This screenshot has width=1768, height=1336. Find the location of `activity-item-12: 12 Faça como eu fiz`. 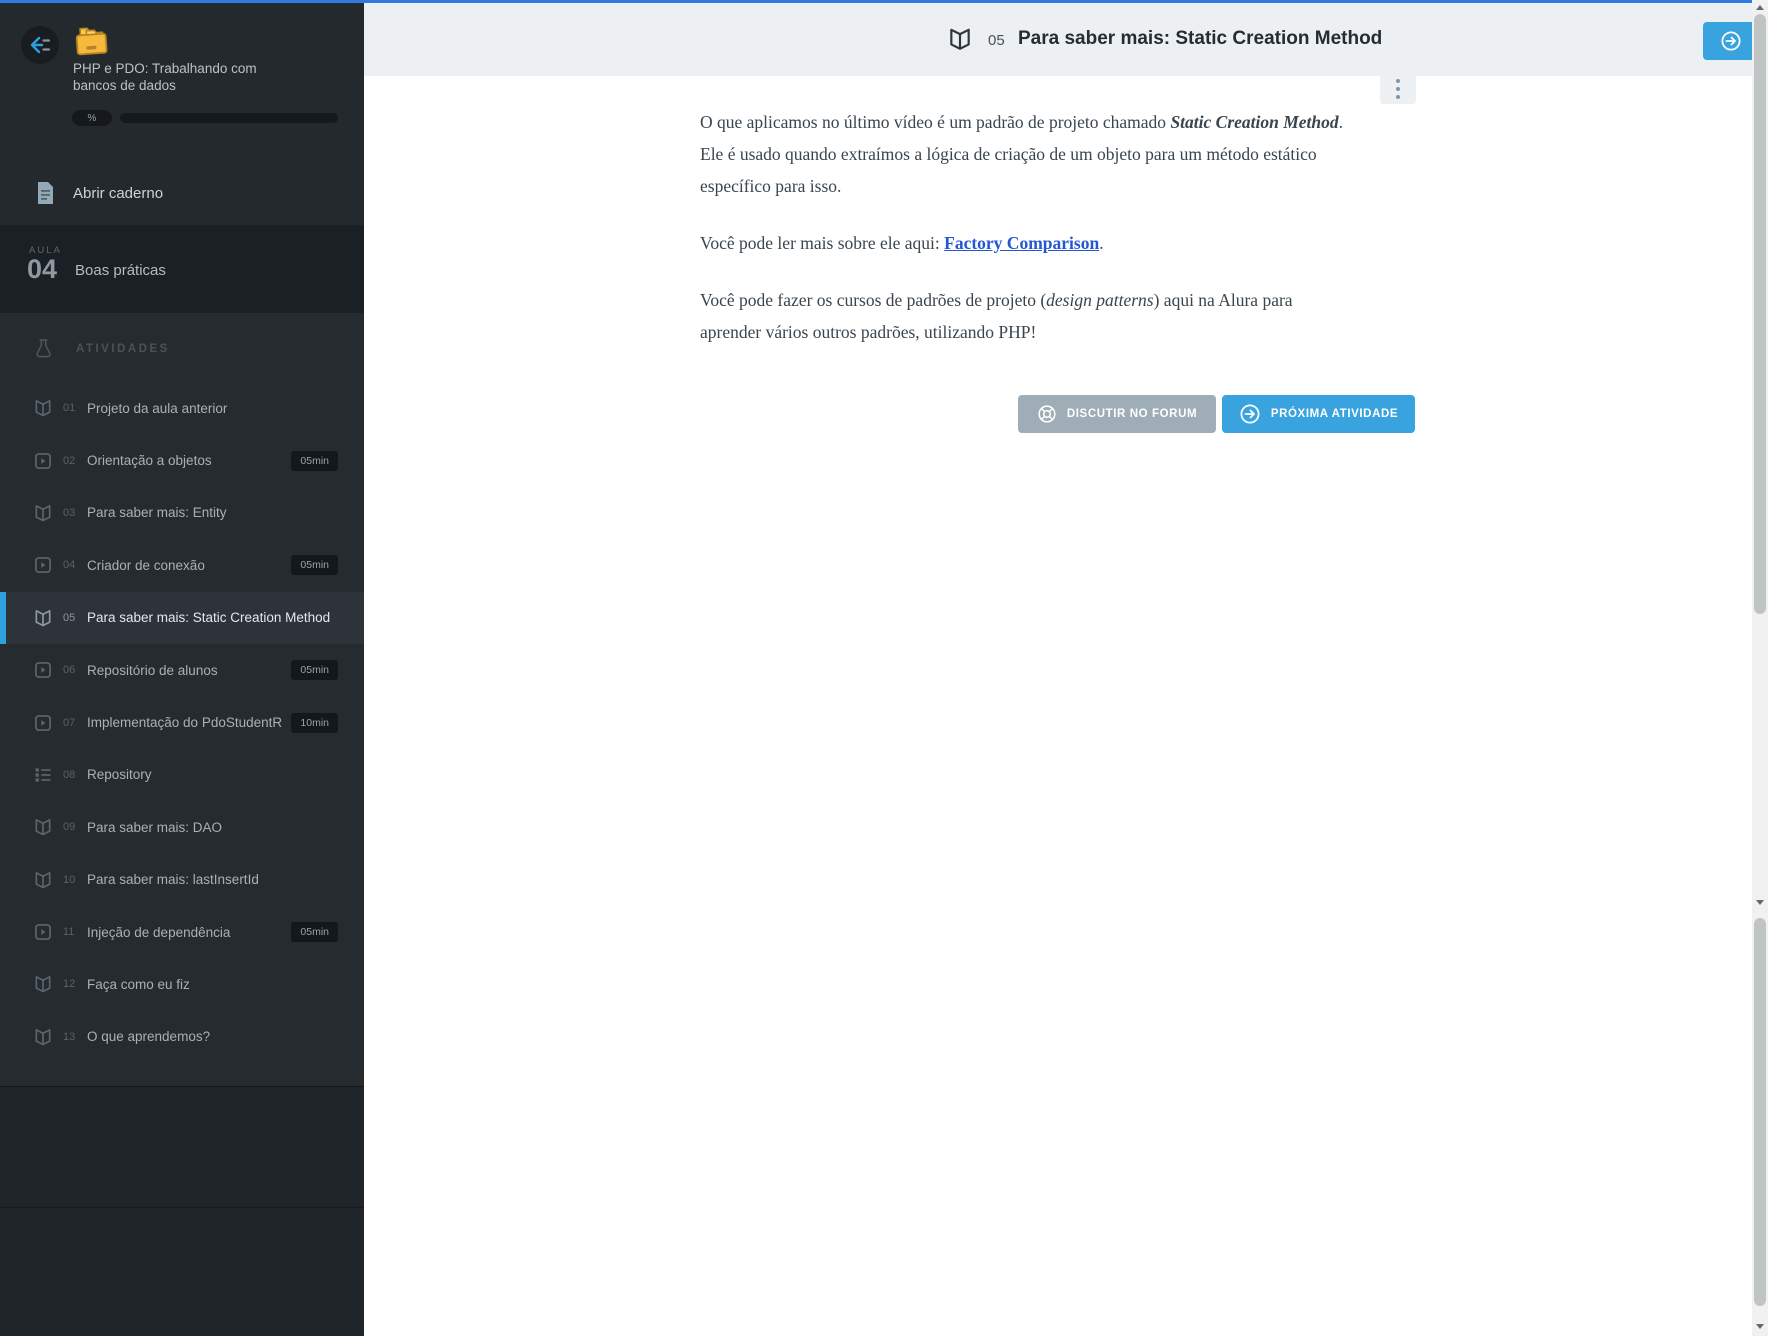

activity-item-12: 12 Faça como eu fiz is located at coordinates (182, 984).